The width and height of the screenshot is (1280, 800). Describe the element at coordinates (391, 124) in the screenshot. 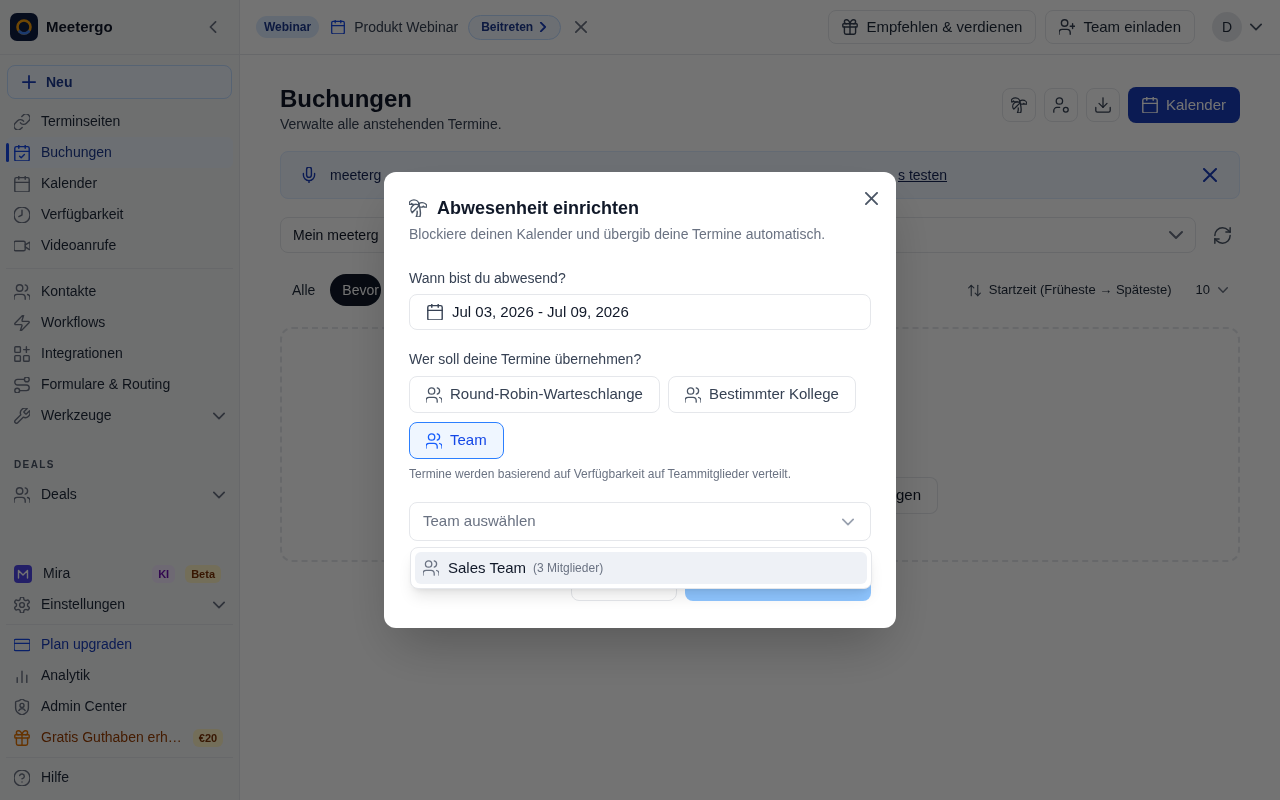

I see `page-subtitle: Verwalte alle anstehenden Termine.` at that location.